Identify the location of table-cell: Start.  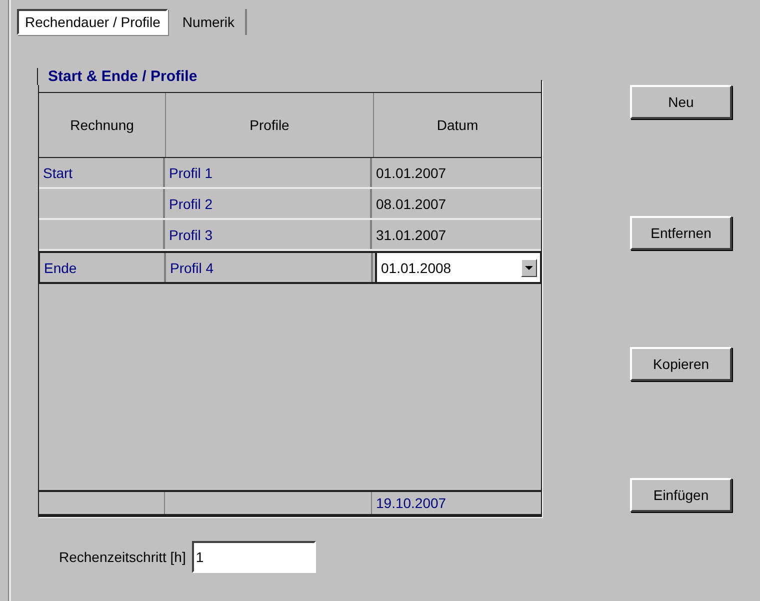
(58, 172).